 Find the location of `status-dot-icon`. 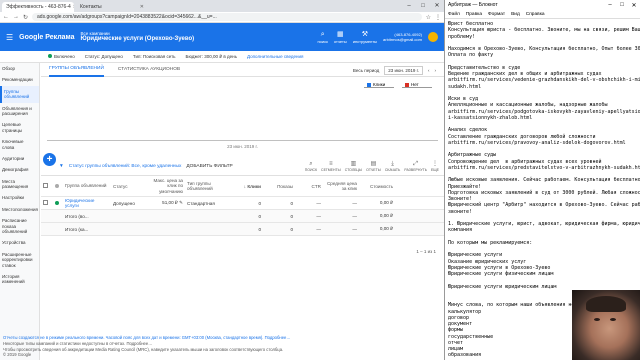

status-dot-icon is located at coordinates (57, 202).